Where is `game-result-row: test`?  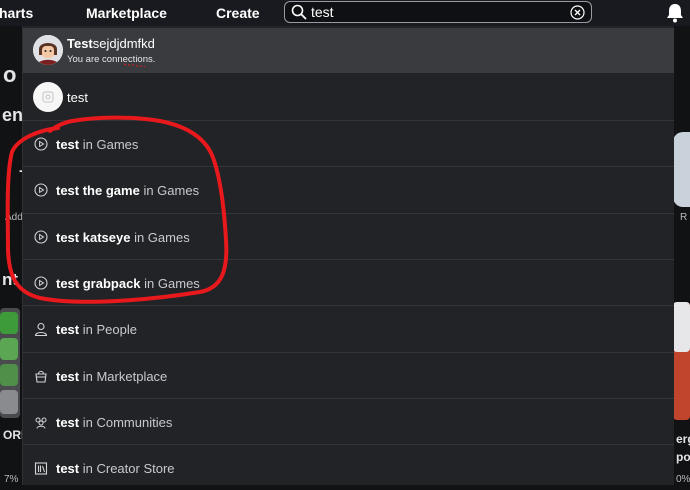 game-result-row: test is located at coordinates (348, 97).